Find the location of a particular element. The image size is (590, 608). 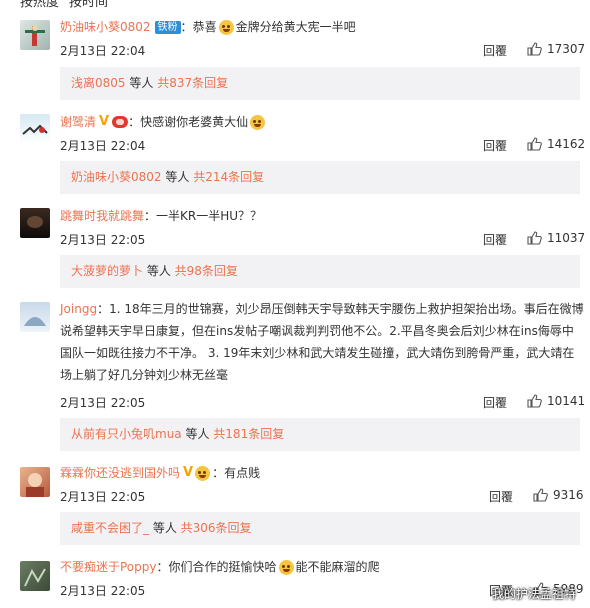

reply-user-link: 浅离0805 is located at coordinates (98, 83).